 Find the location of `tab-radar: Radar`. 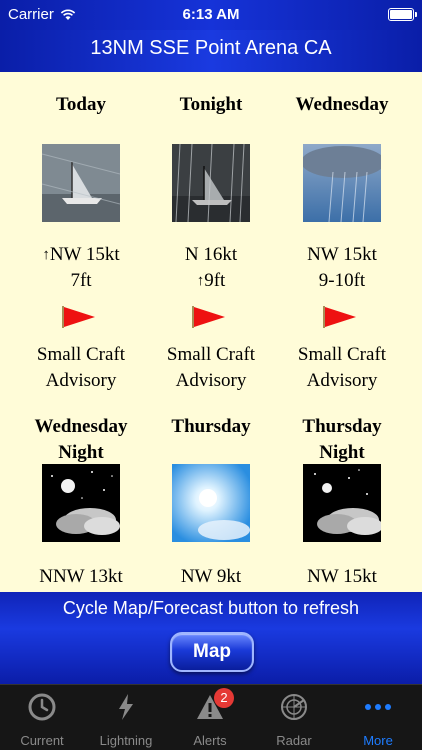

tab-radar: Radar is located at coordinates (294, 717).